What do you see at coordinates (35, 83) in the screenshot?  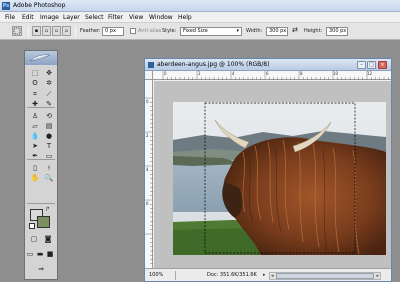 I see `lasso-tool: ʘ` at bounding box center [35, 83].